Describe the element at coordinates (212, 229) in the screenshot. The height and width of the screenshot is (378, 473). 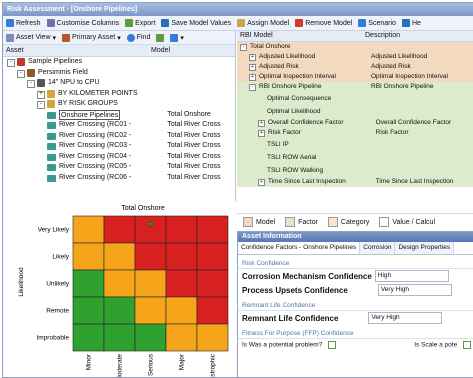
I see `heatmap-cell-very-likely-catastrophic` at that location.